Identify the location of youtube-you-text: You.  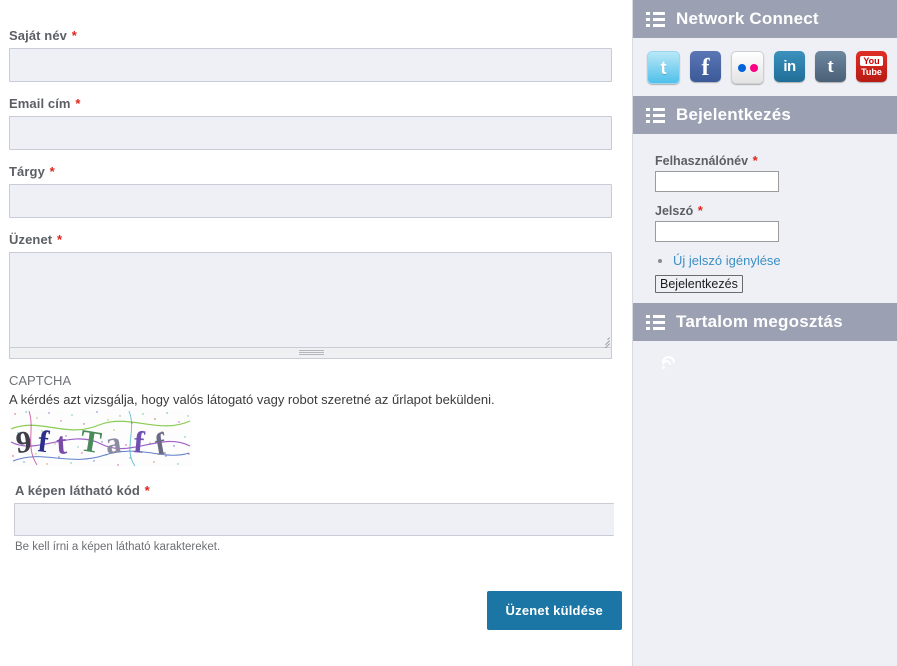
(871, 61).